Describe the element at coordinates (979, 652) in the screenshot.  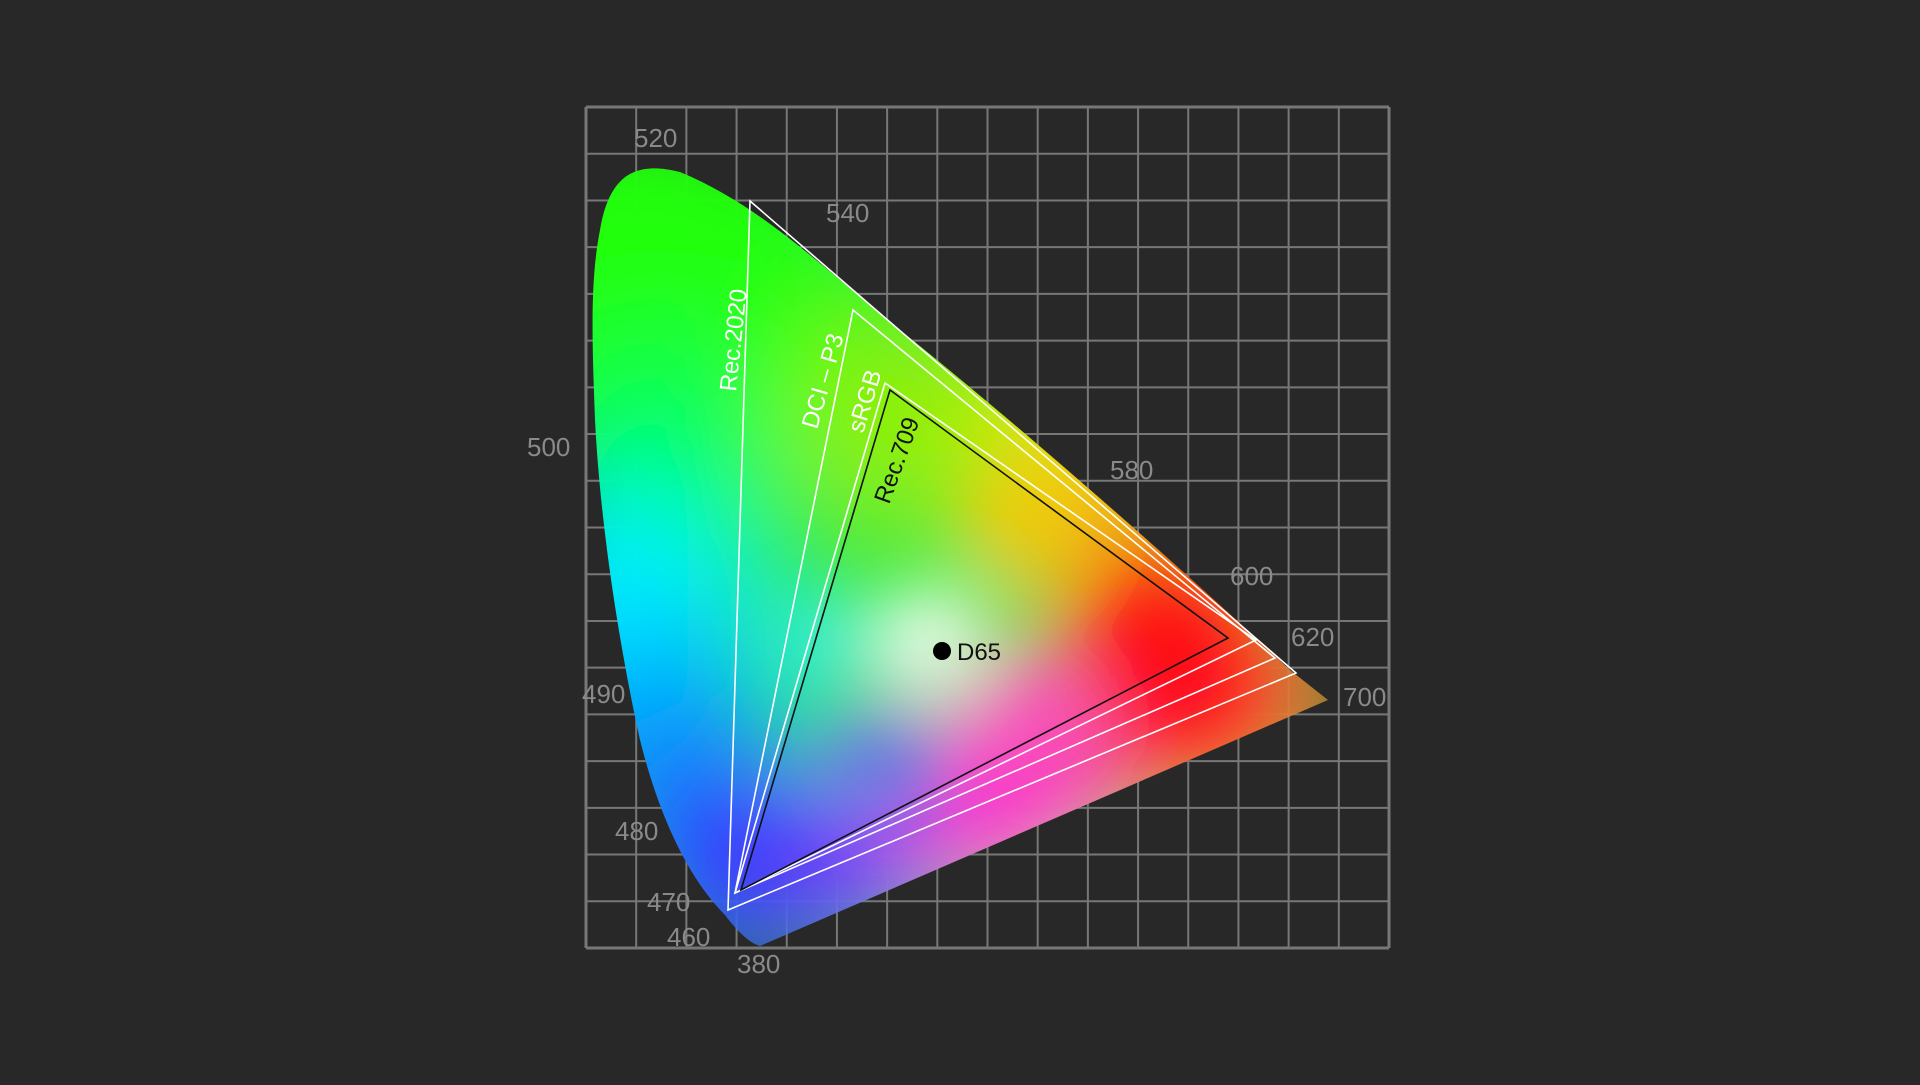
I see `d65-label: D65` at that location.